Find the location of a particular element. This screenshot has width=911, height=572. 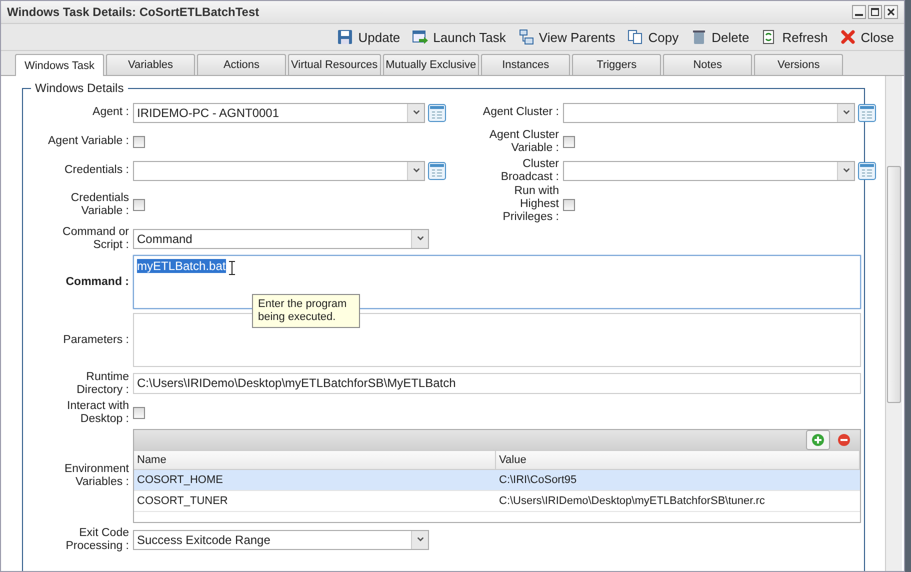

field-label: Runtime Directory : is located at coordinates (102, 384).